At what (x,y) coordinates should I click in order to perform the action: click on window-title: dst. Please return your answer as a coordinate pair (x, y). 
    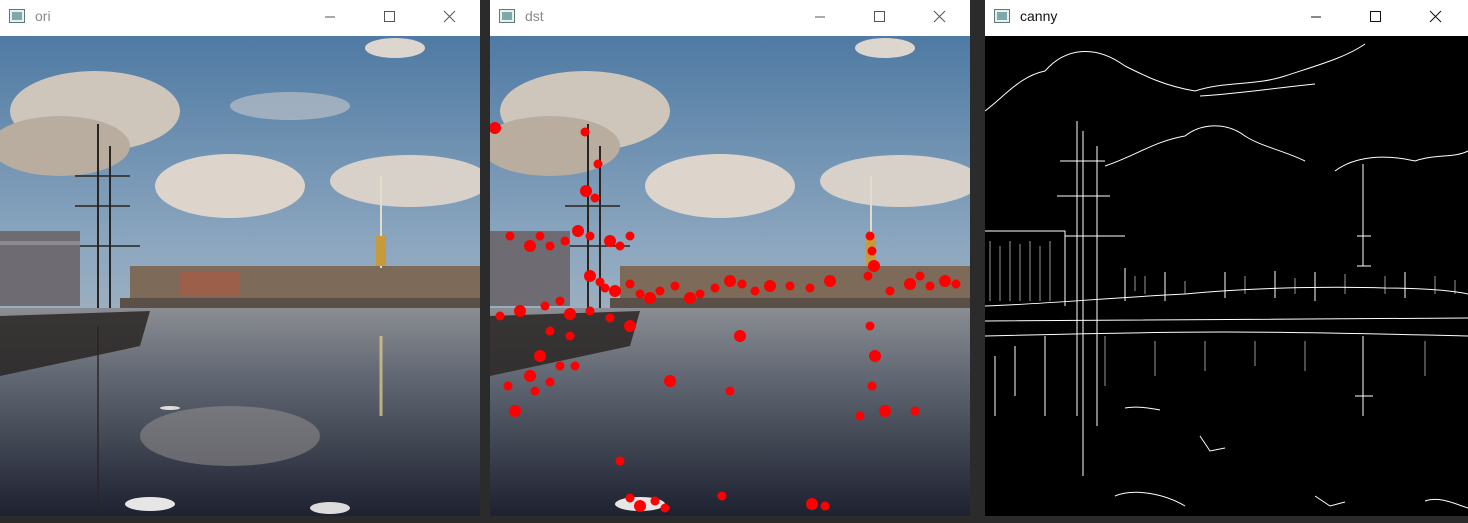
    Looking at the image, I should click on (534, 16).